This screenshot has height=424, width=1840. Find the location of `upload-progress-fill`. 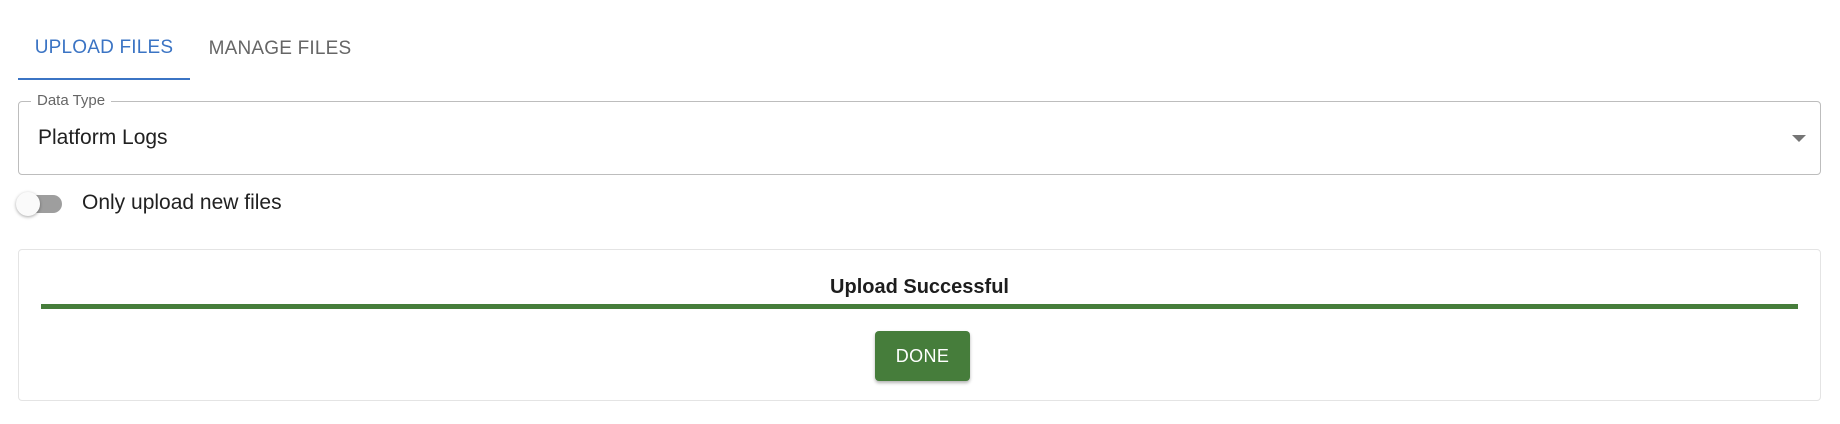

upload-progress-fill is located at coordinates (919, 306).